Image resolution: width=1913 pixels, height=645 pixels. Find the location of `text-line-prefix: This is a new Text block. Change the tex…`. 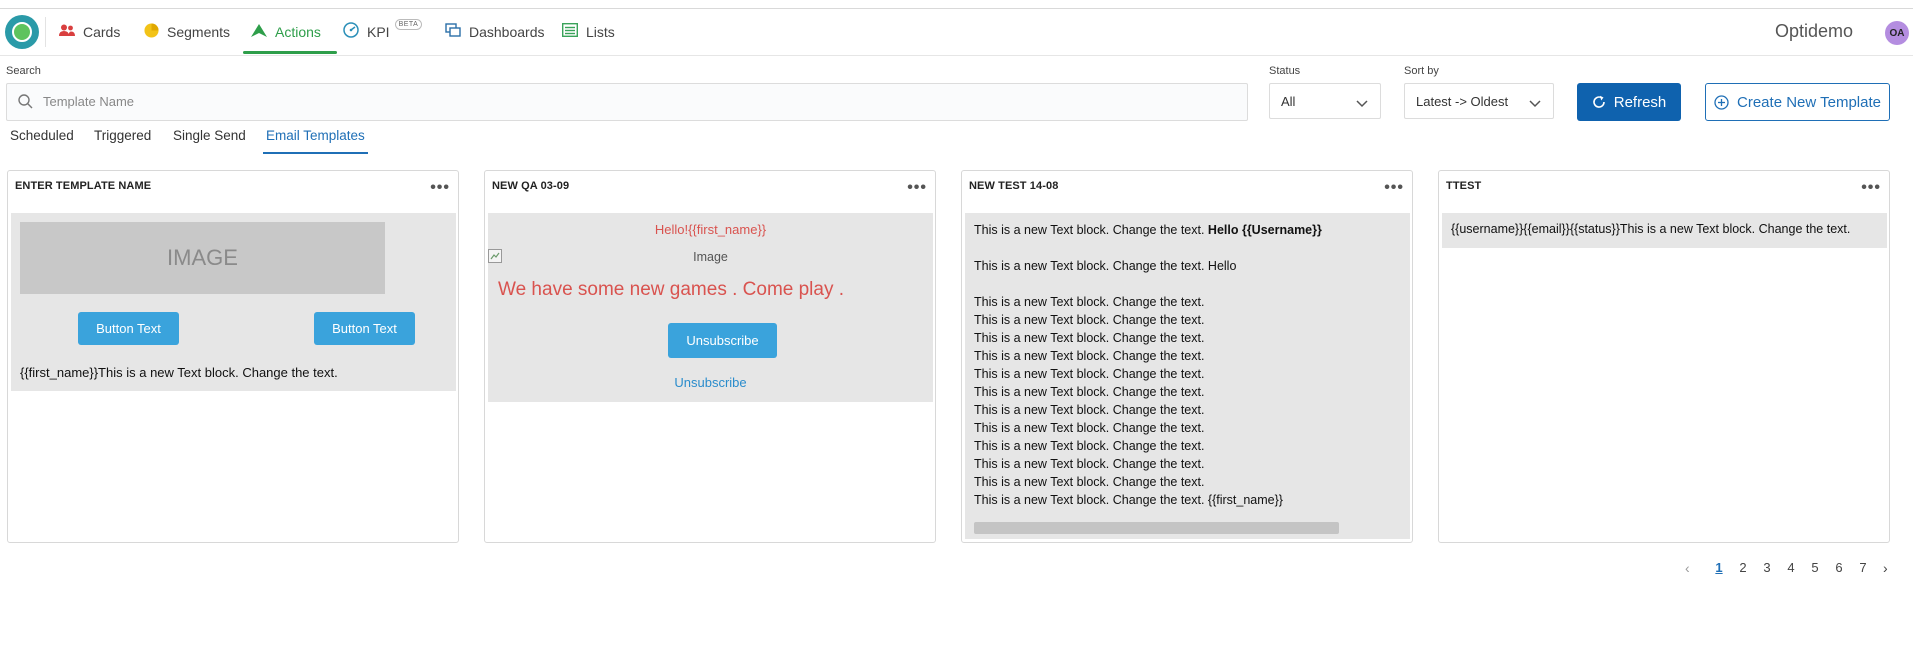

text-line-prefix: This is a new Text block. Change the tex… is located at coordinates (1091, 230).